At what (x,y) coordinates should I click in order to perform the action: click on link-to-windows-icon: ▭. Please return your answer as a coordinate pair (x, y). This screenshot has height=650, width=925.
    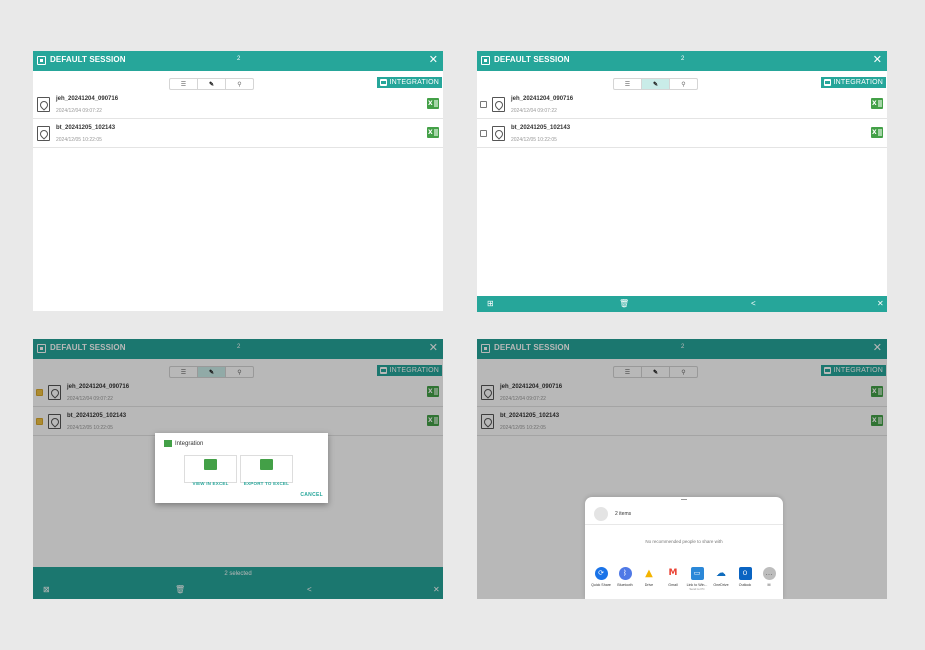
    Looking at the image, I should click on (697, 573).